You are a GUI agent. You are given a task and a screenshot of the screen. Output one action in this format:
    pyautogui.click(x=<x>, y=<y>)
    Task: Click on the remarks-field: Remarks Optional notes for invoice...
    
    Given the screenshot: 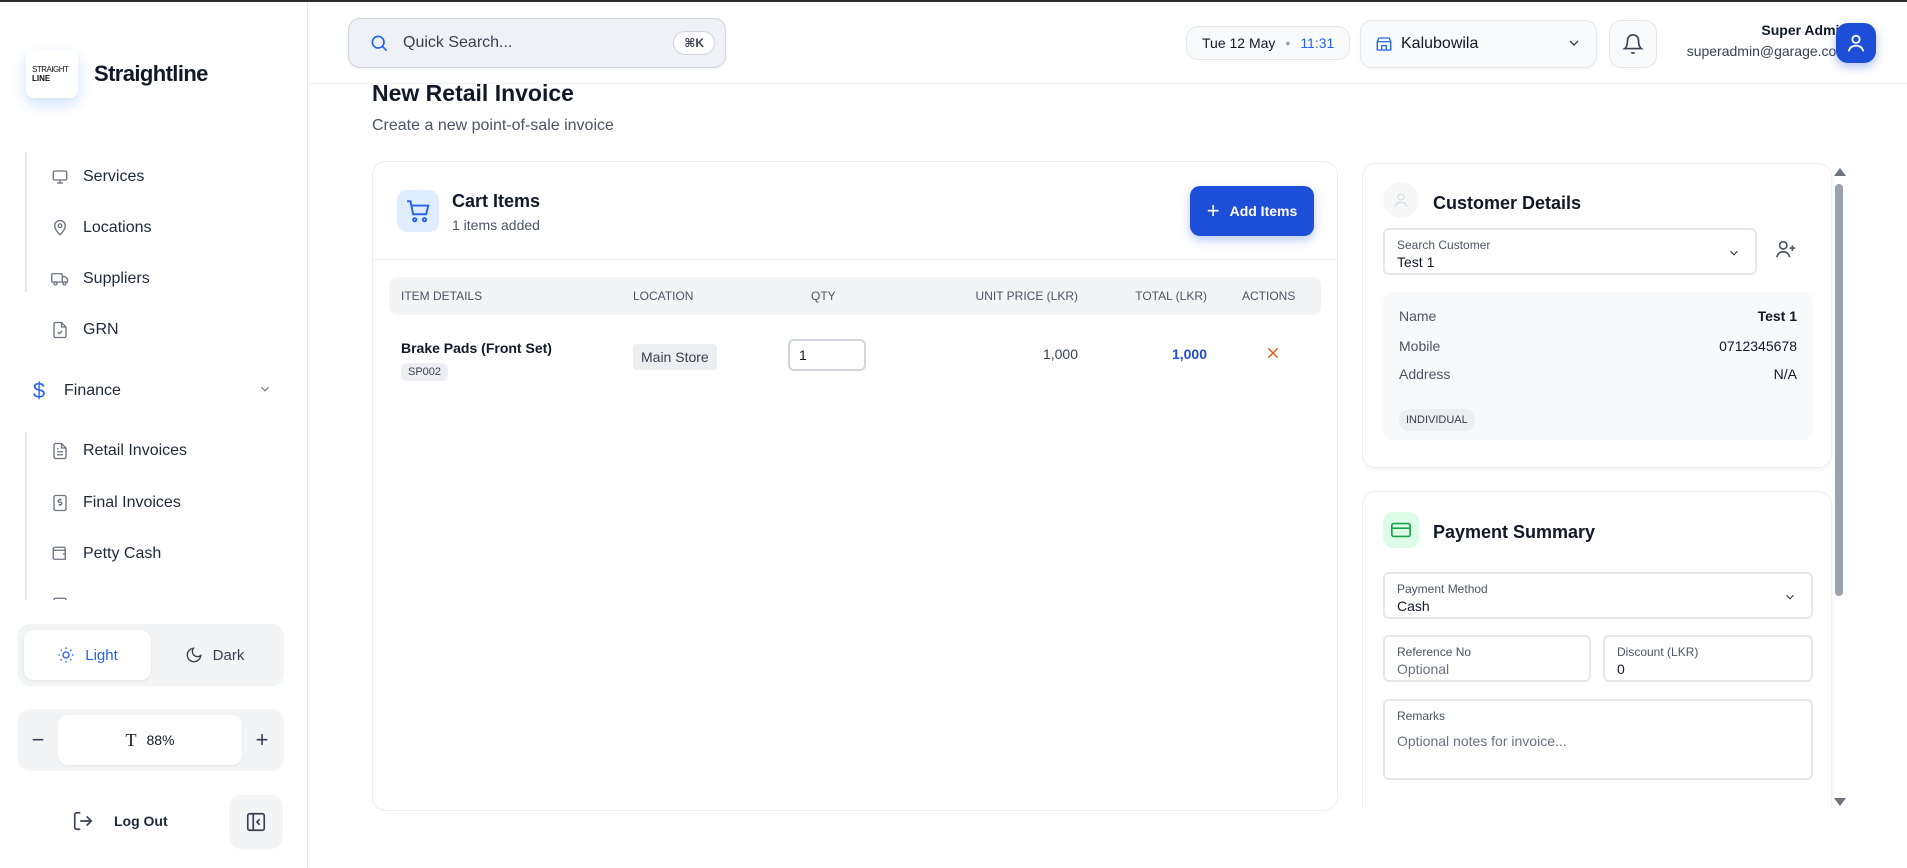 What is the action you would take?
    pyautogui.click(x=1598, y=739)
    